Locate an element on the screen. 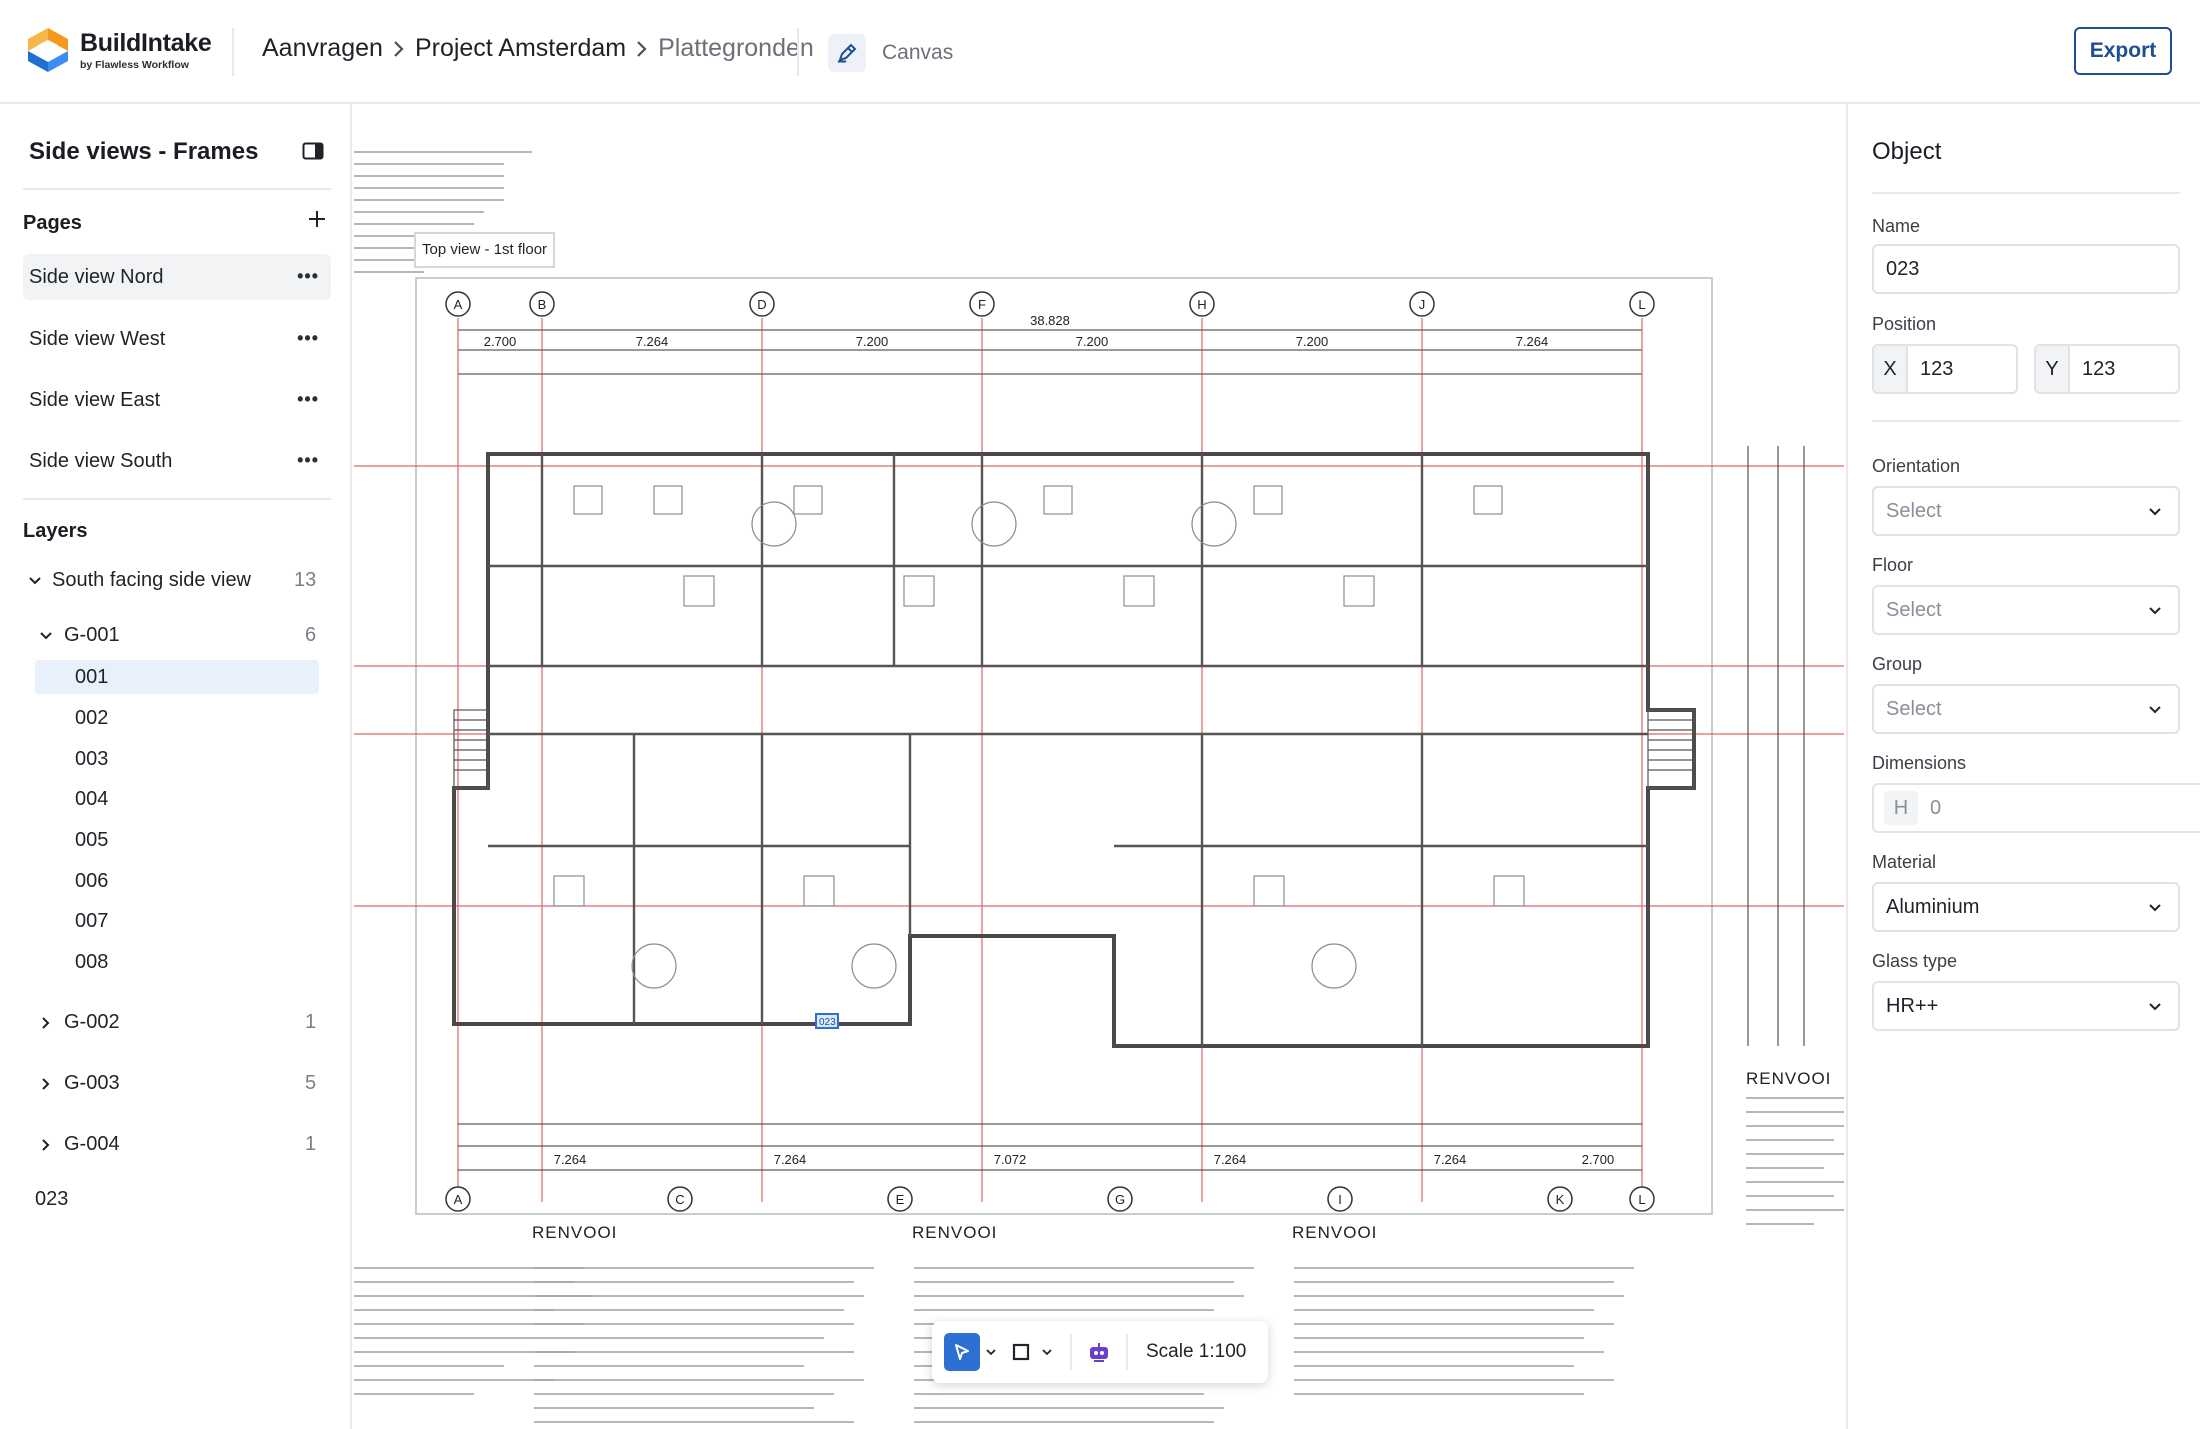 The height and width of the screenshot is (1429, 2200). toolbar-divider is located at coordinates (1127, 1352).